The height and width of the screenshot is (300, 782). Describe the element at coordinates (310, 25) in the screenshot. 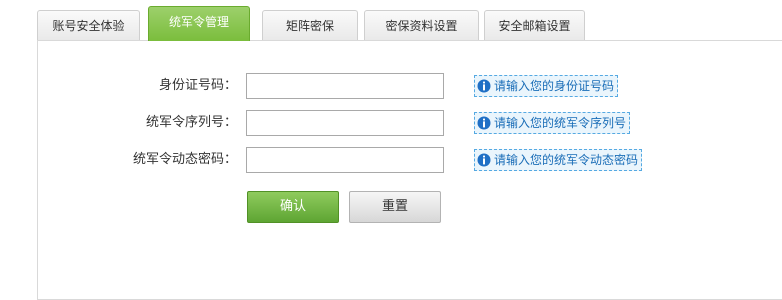

I see `tab-matrix-security: 矩阵密保` at that location.